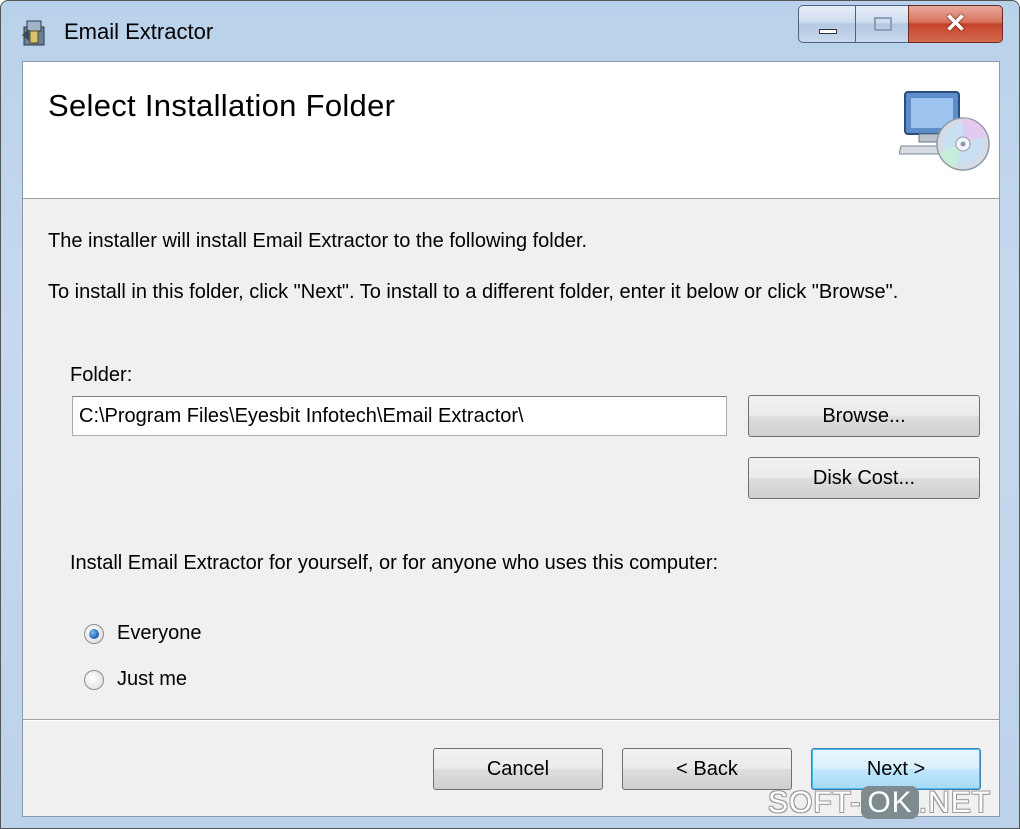 This screenshot has width=1020, height=829. I want to click on close-button: ✕, so click(955, 24).